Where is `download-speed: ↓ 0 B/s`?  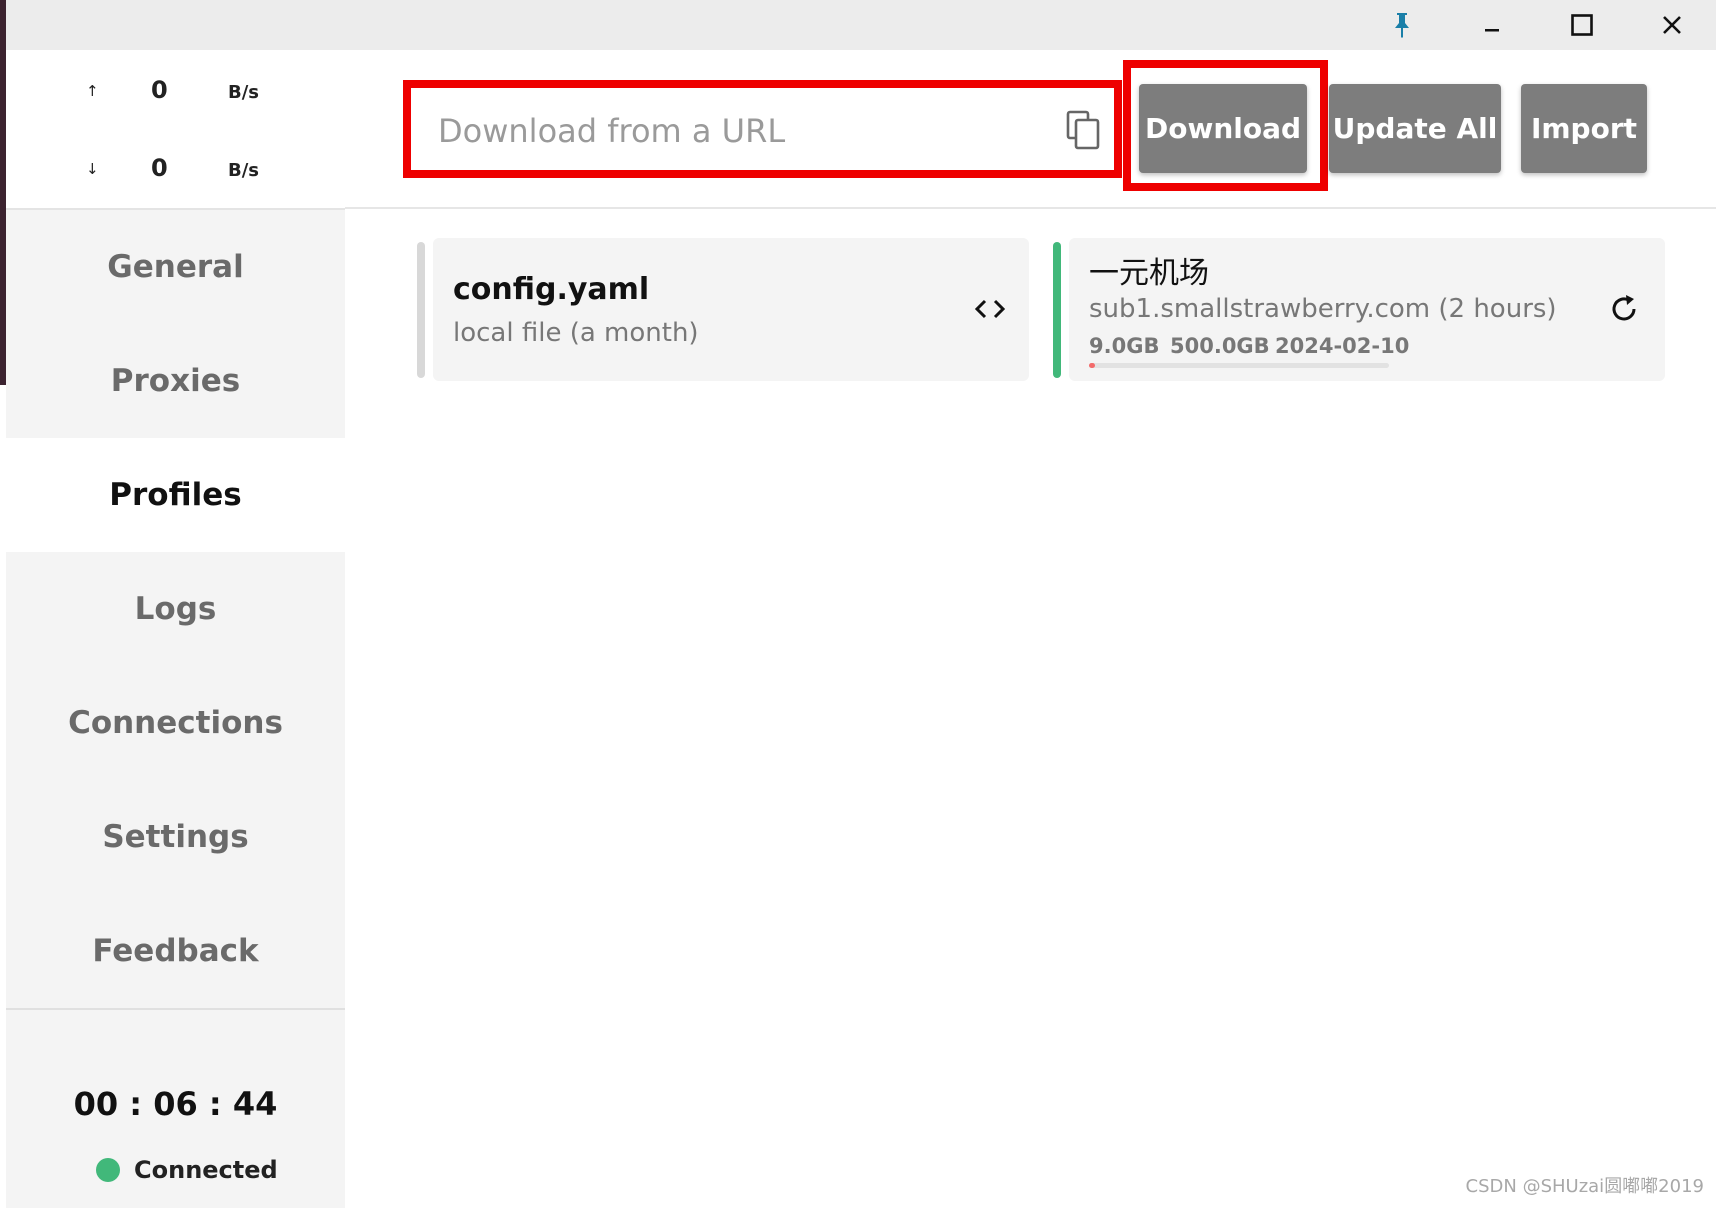 download-speed: ↓ 0 B/s is located at coordinates (175, 169).